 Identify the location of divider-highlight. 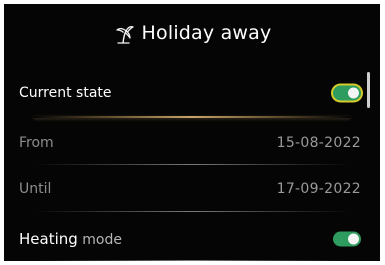
(192, 117).